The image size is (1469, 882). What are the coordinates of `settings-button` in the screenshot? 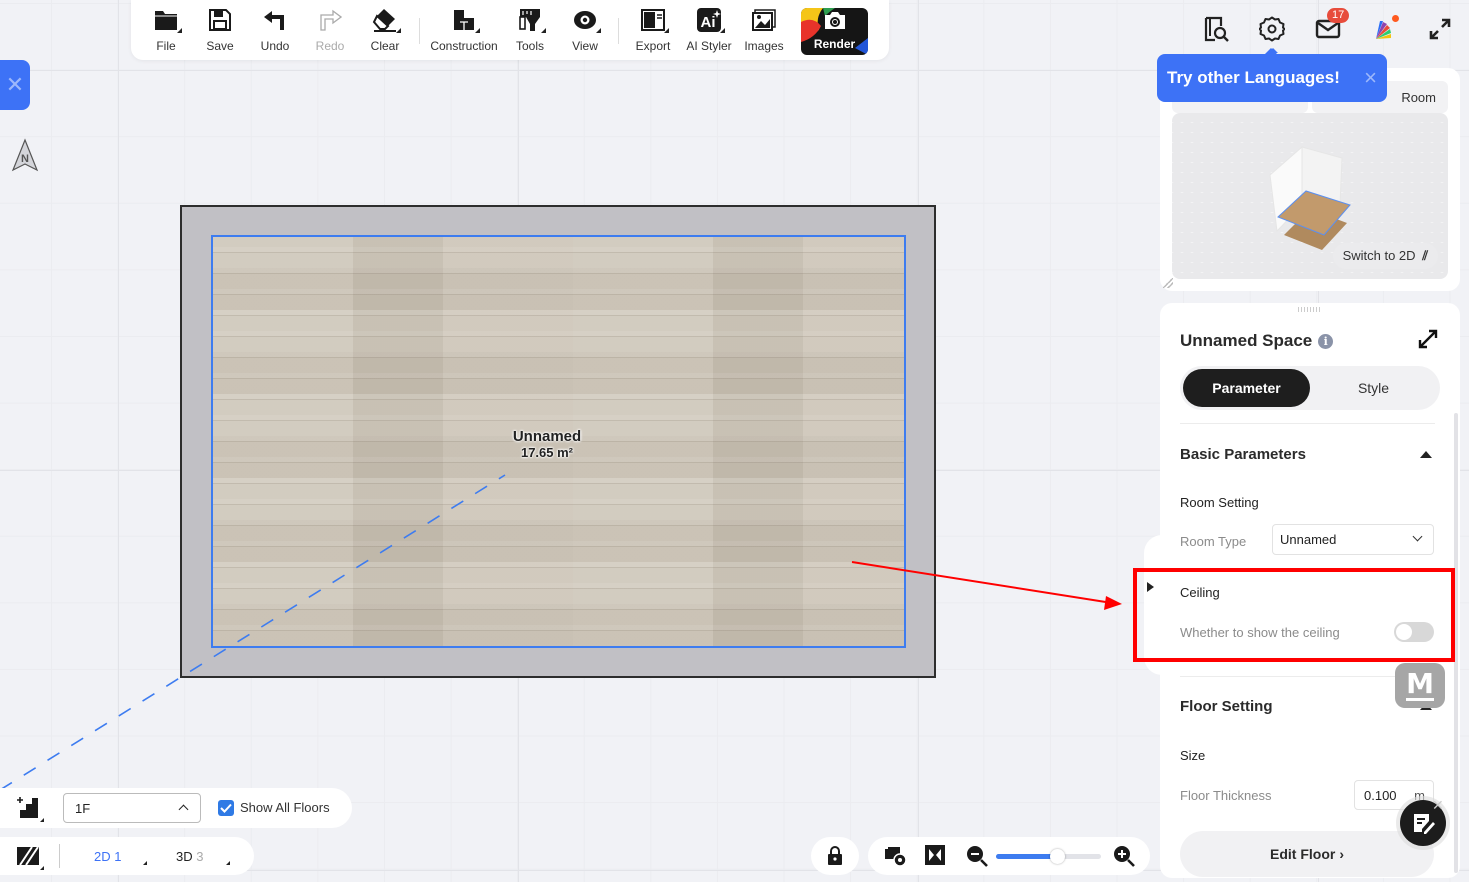 It's located at (1272, 33).